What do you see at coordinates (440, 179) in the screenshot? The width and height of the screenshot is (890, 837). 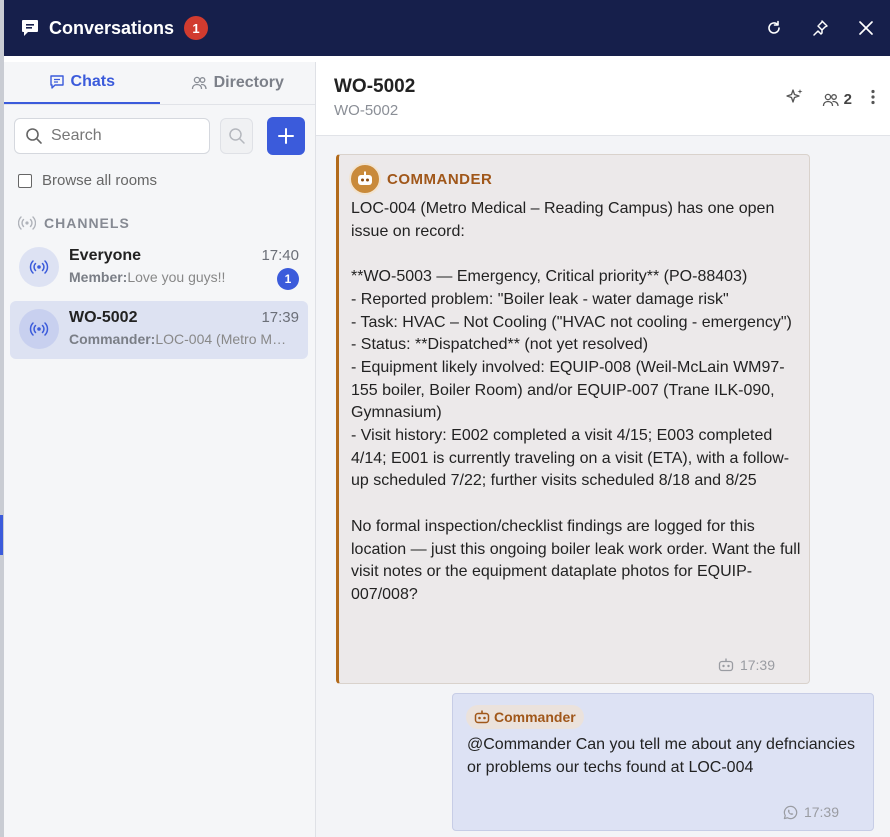 I see `message-sender: COMMANDER` at bounding box center [440, 179].